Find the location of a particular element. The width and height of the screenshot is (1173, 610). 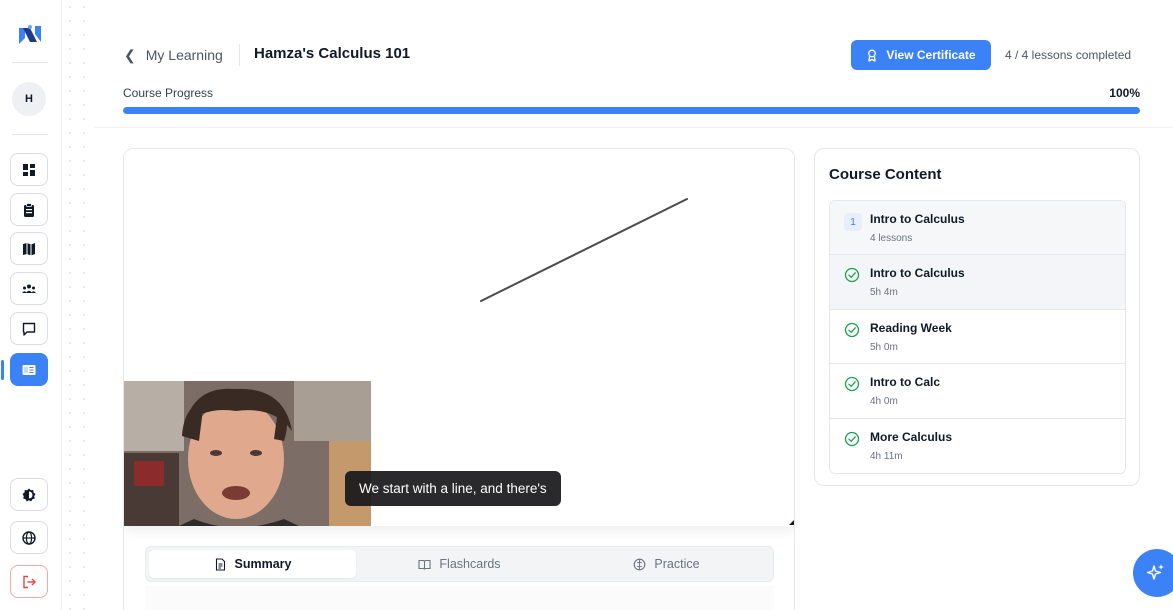

map-icon is located at coordinates (29, 248).